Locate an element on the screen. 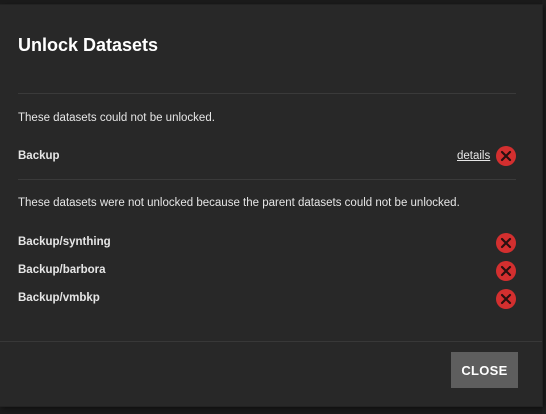 The height and width of the screenshot is (414, 546). failed-message: These datasets could not be unlocked. is located at coordinates (116, 118).